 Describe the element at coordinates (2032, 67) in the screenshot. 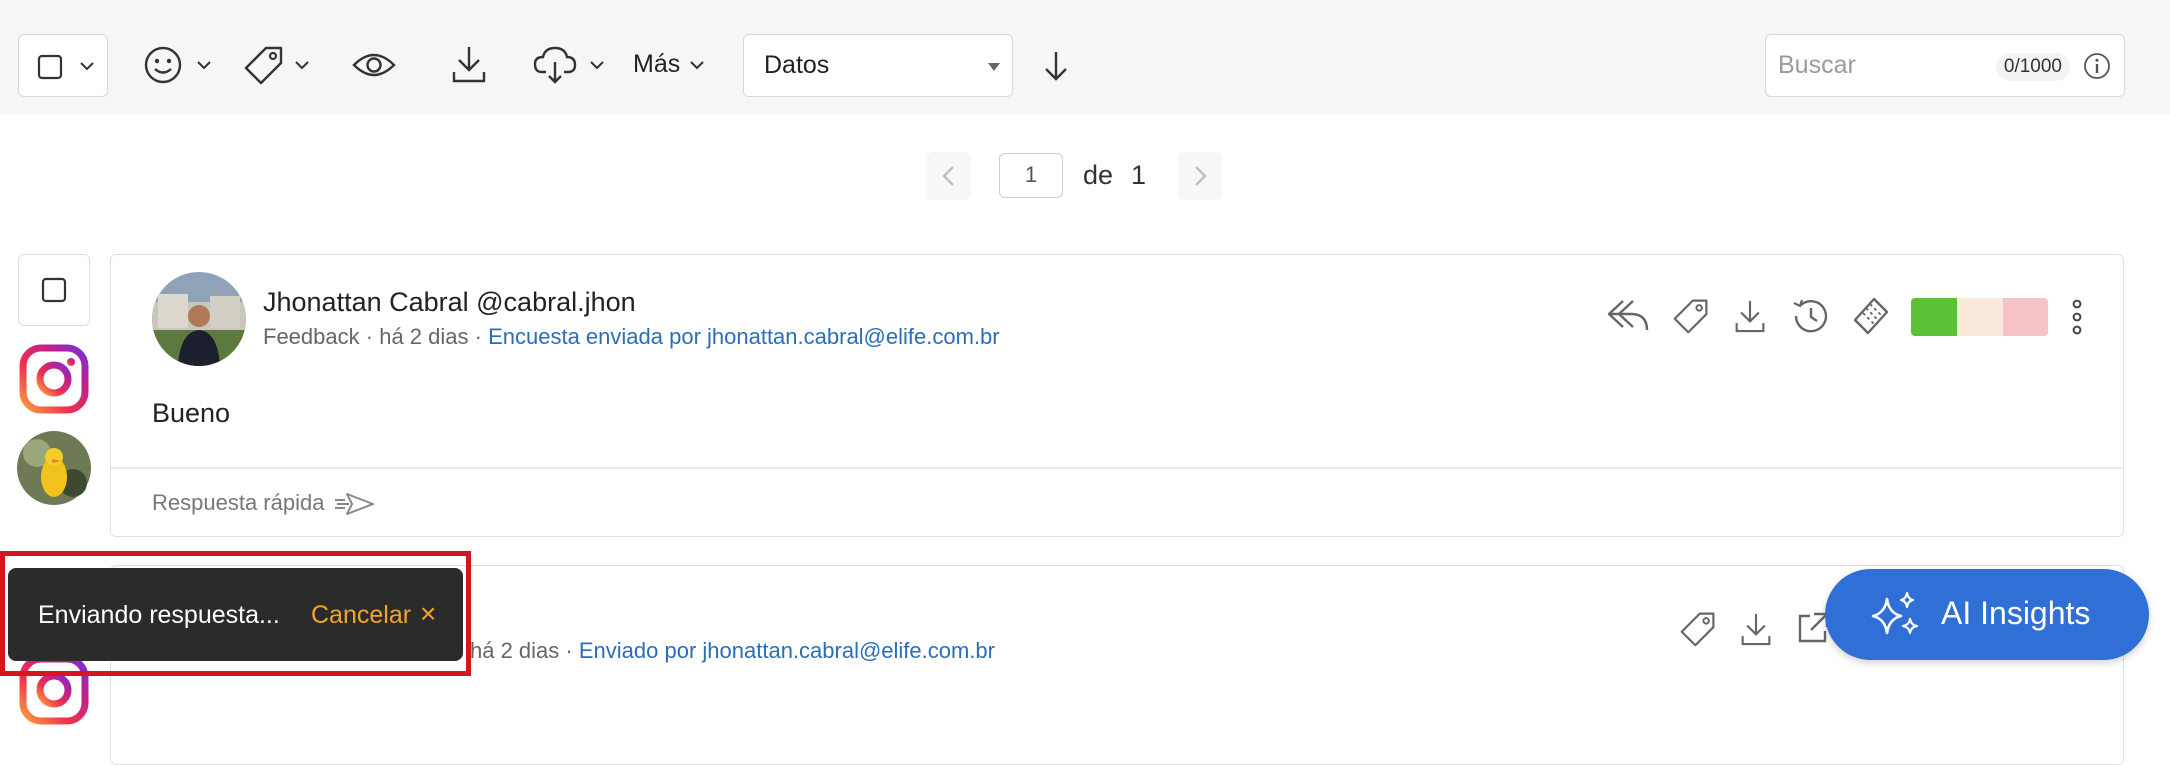

I see `search-counter: 0/1000` at that location.